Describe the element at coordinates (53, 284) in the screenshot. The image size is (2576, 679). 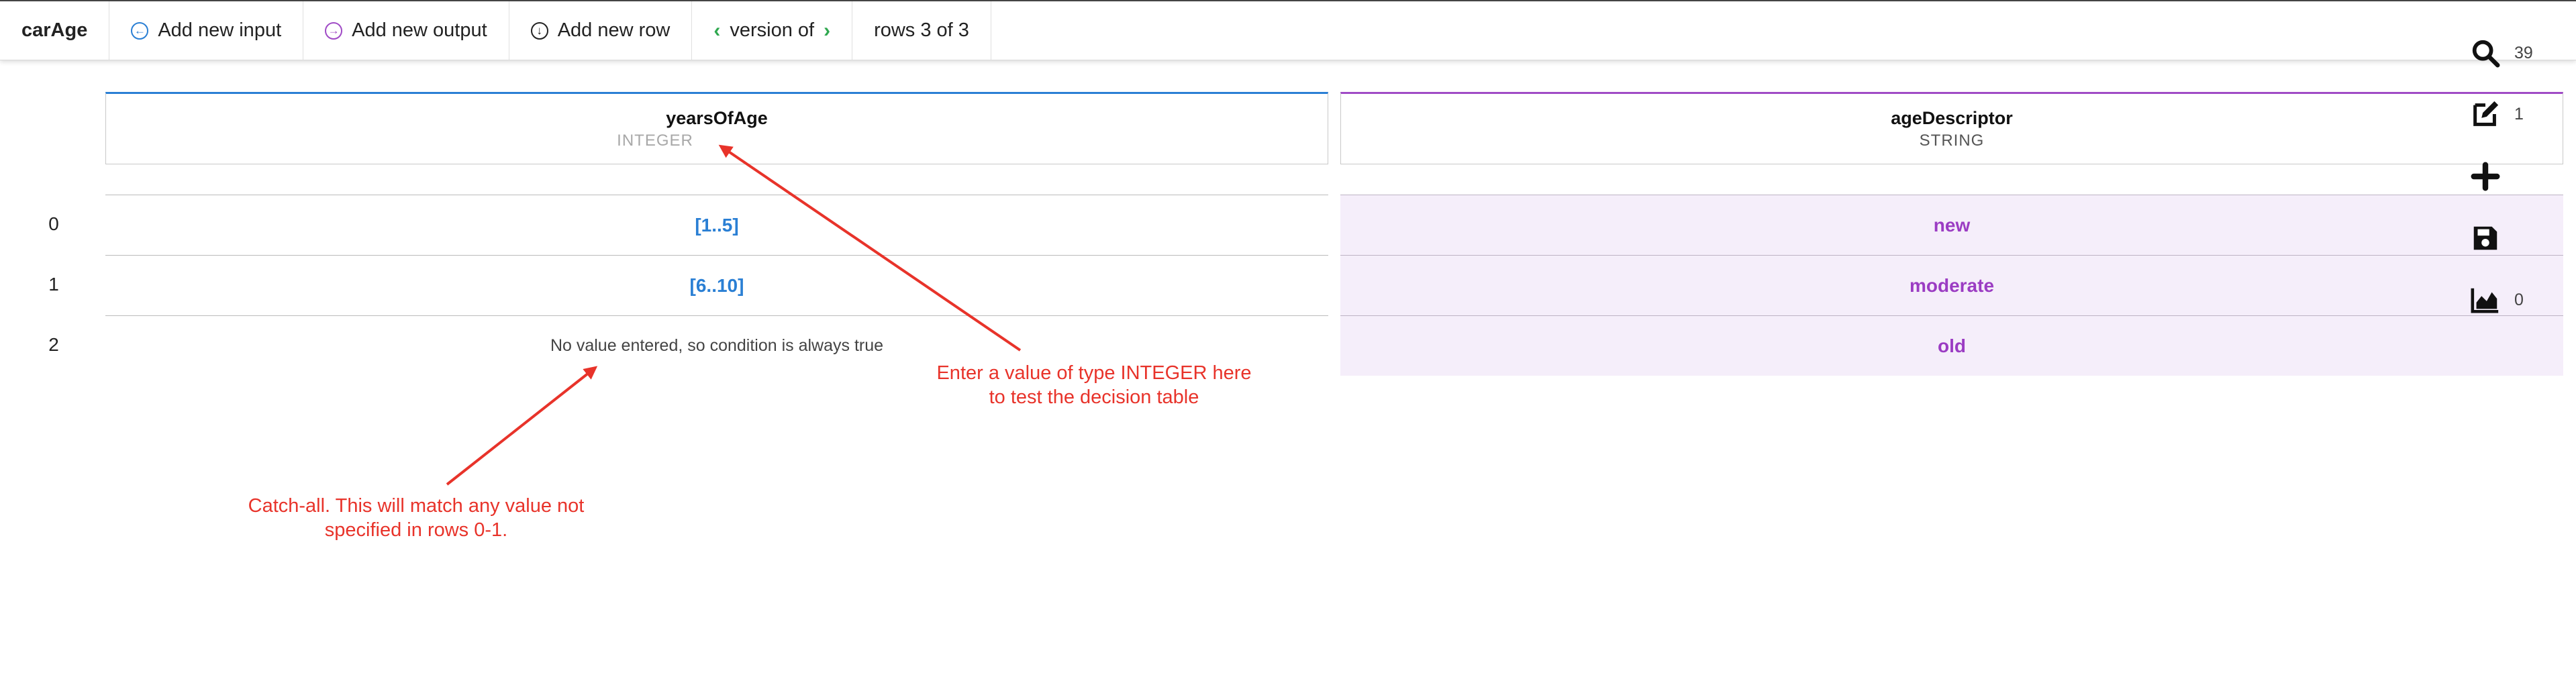
I see `row-index: 1` at that location.